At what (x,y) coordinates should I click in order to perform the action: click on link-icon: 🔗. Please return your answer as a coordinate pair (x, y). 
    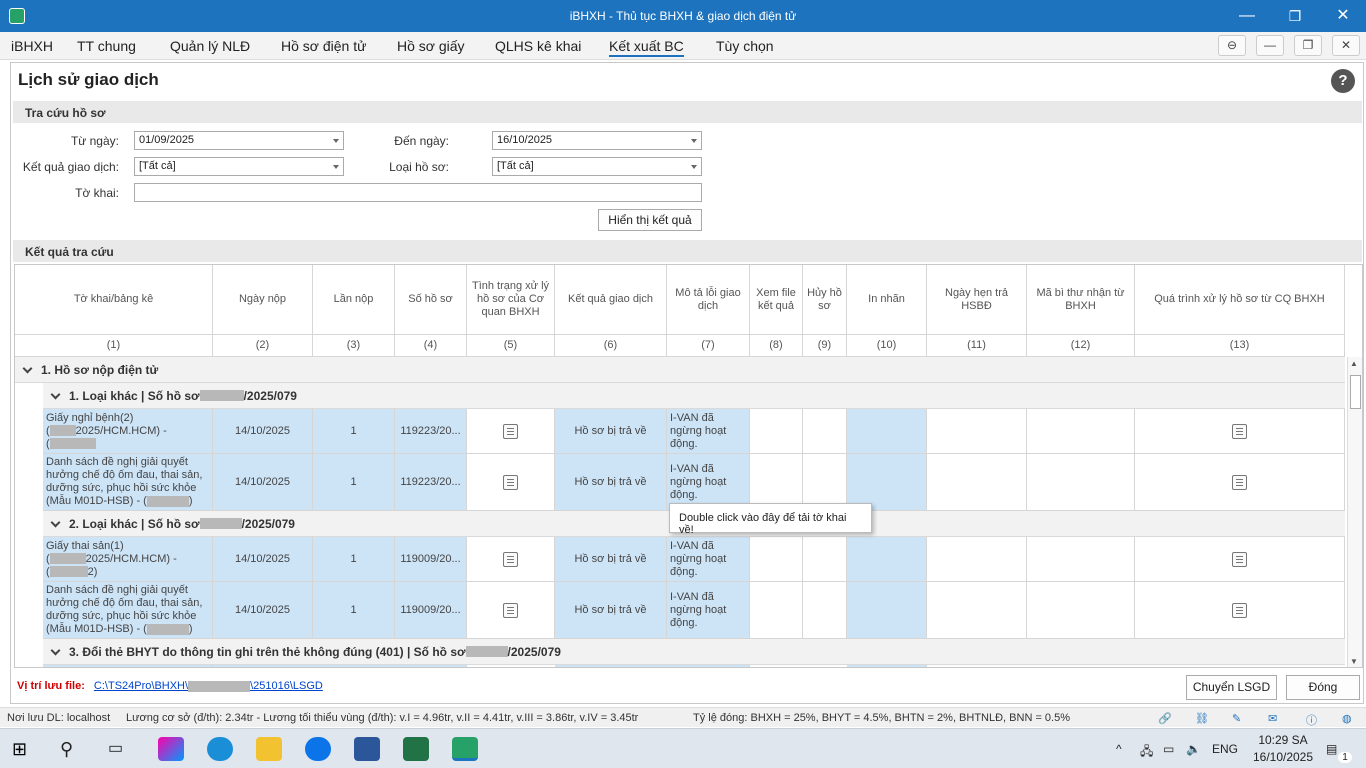
    Looking at the image, I should click on (1165, 718).